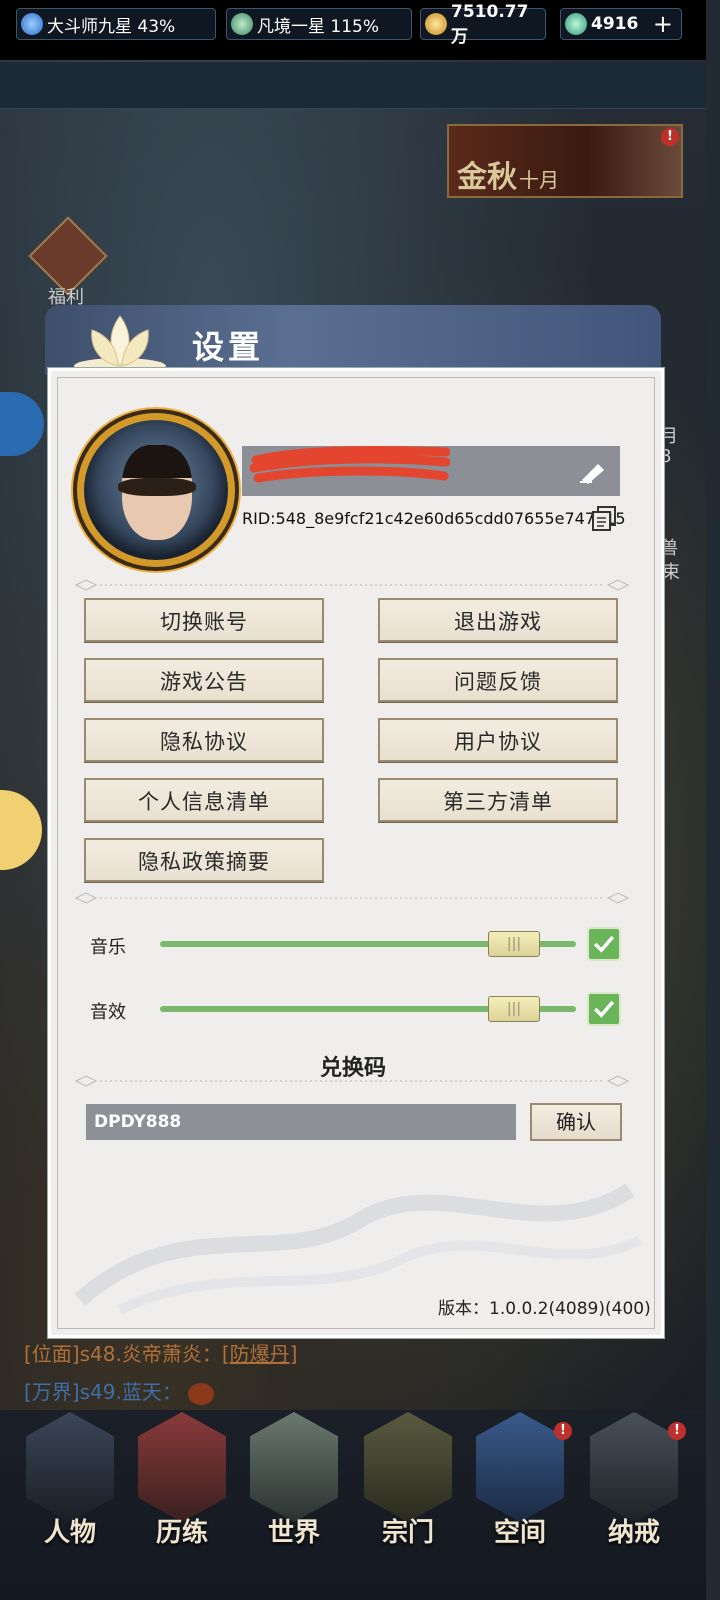 Image resolution: width=720 pixels, height=1600 pixels. What do you see at coordinates (204, 800) in the screenshot?
I see `personal-info-list-button: 个人信息清单` at bounding box center [204, 800].